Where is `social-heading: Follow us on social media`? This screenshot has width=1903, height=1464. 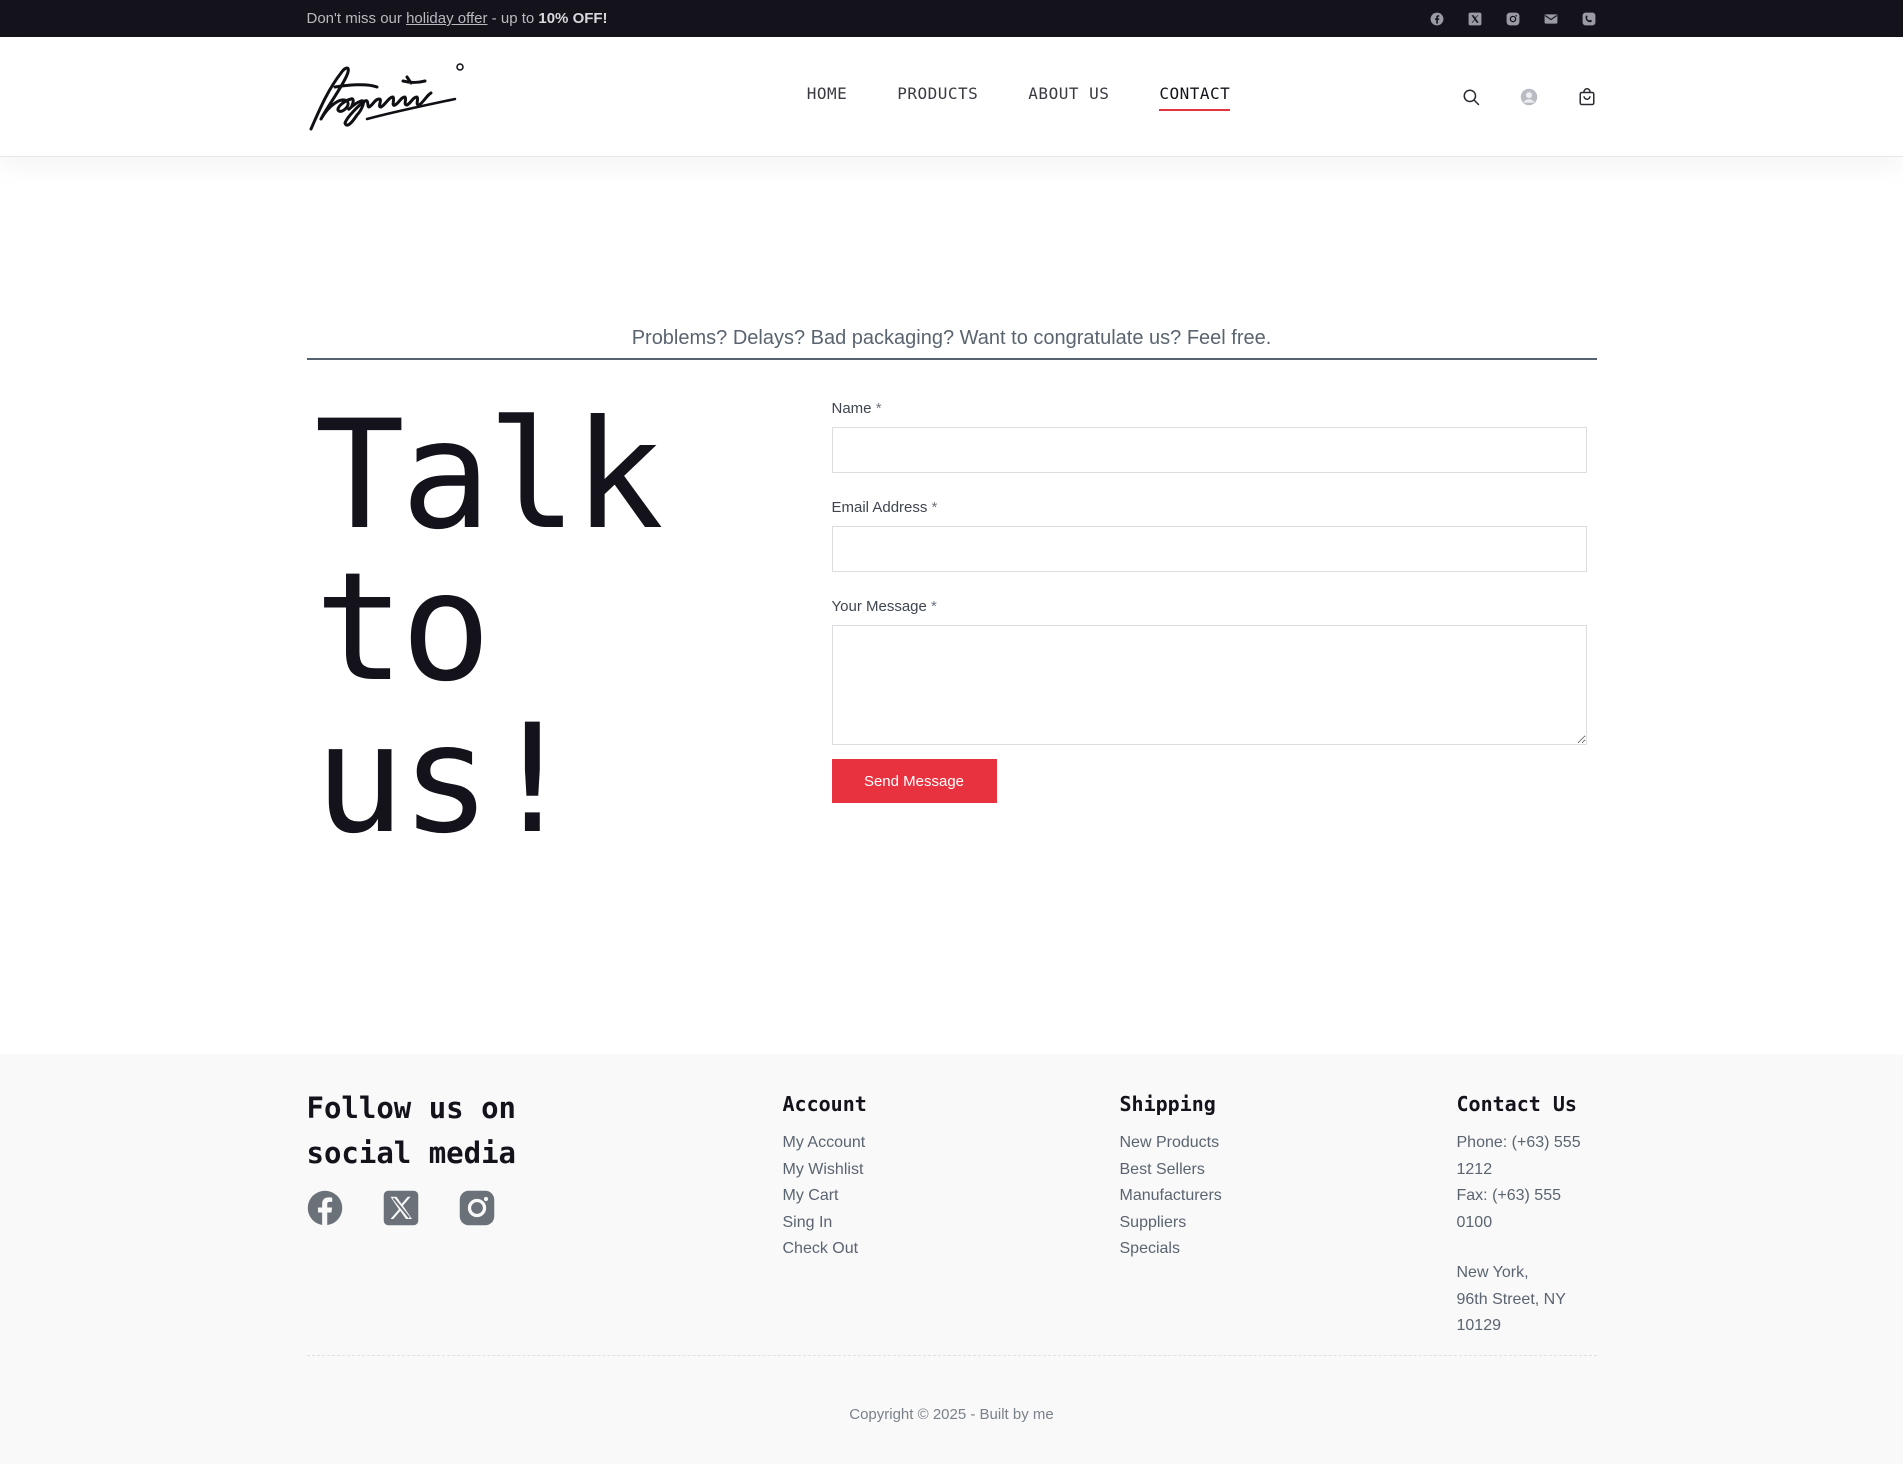 social-heading: Follow us on social media is located at coordinates (545, 1131).